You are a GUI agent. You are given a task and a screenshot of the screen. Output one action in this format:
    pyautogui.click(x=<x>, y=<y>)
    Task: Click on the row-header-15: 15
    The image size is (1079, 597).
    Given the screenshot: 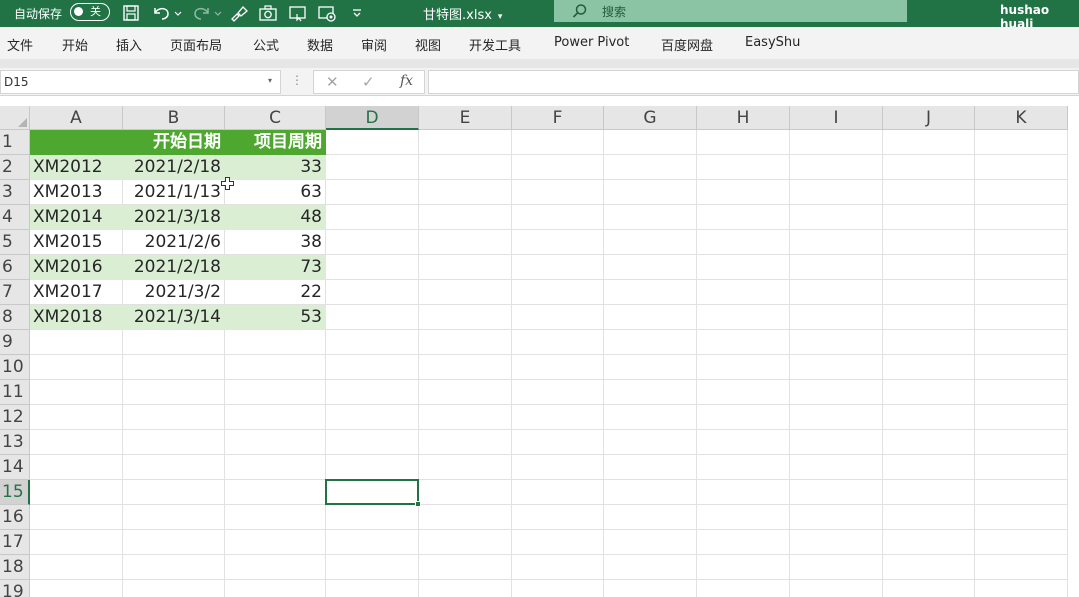 What is the action you would take?
    pyautogui.click(x=15, y=492)
    